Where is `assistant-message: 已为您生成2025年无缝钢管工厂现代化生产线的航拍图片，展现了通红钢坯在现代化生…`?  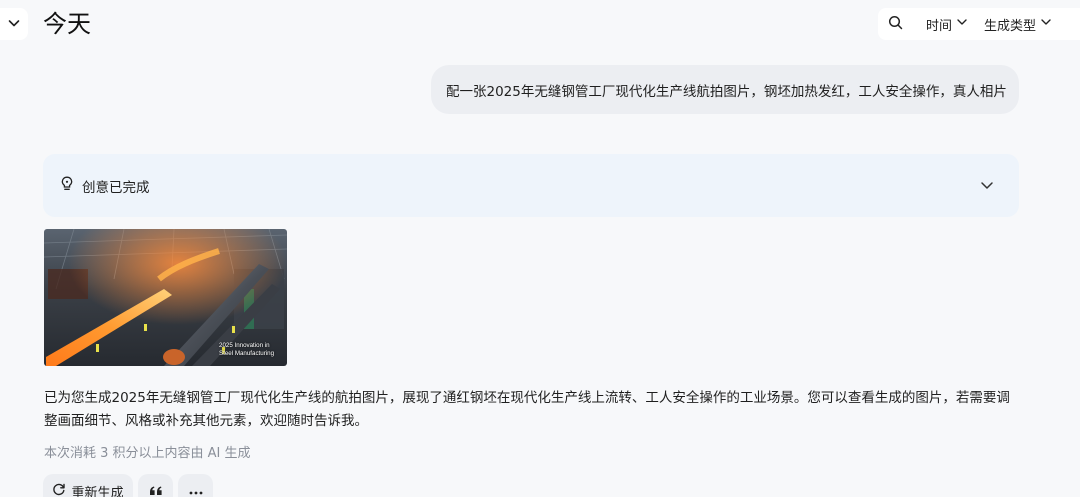
assistant-message: 已为您生成2025年无缝钢管工厂现代化生产线的航拍图片，展现了通红钢坯在现代化生… is located at coordinates (527, 409).